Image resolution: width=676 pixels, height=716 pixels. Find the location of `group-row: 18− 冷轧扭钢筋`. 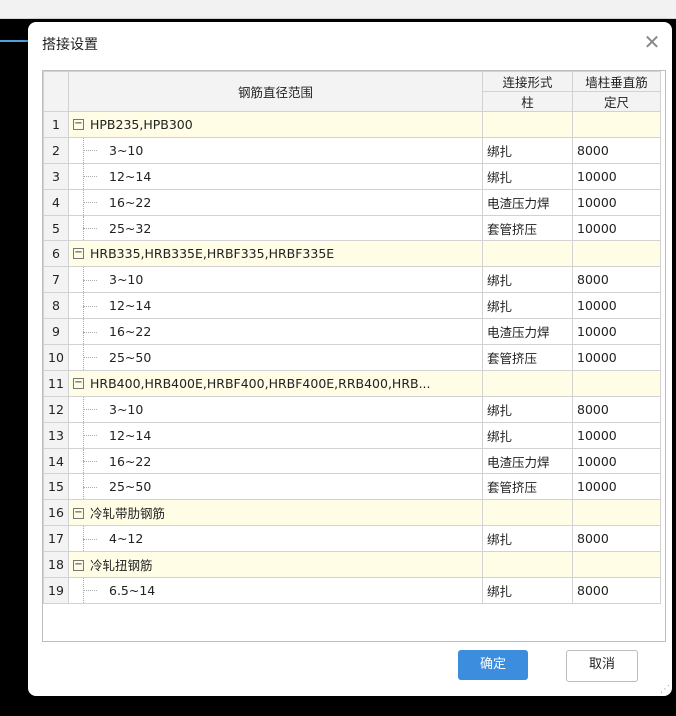

group-row: 18− 冷轧扭钢筋 is located at coordinates (352, 565).